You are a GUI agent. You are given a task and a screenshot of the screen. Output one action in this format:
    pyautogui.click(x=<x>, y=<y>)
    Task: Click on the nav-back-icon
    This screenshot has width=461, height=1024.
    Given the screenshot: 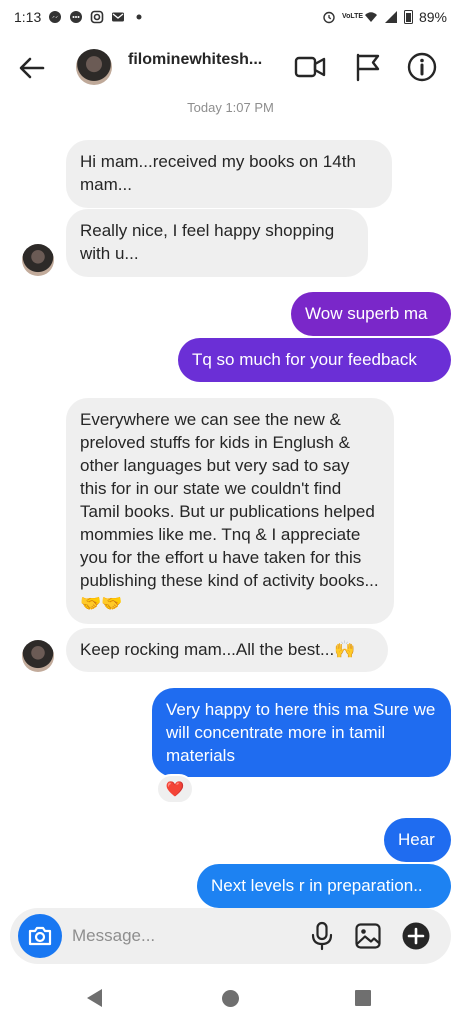 What is the action you would take?
    pyautogui.click(x=94, y=998)
    